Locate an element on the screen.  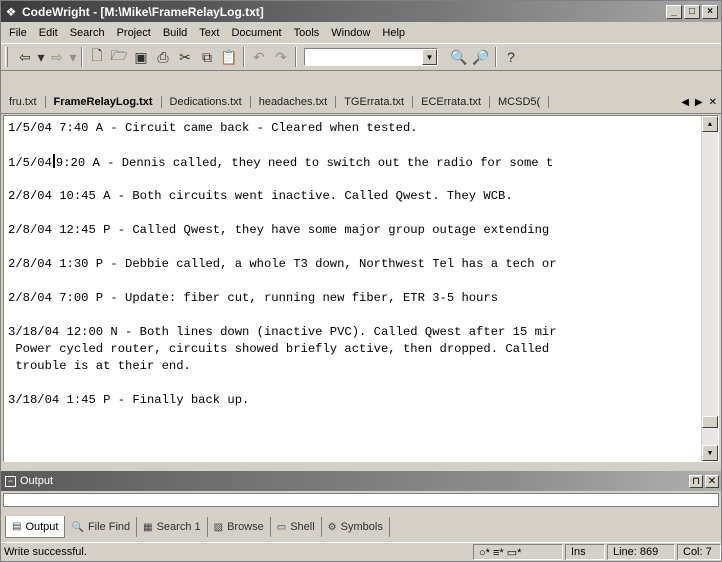
output-tab: 🔍 File Find is located at coordinates (101, 527).